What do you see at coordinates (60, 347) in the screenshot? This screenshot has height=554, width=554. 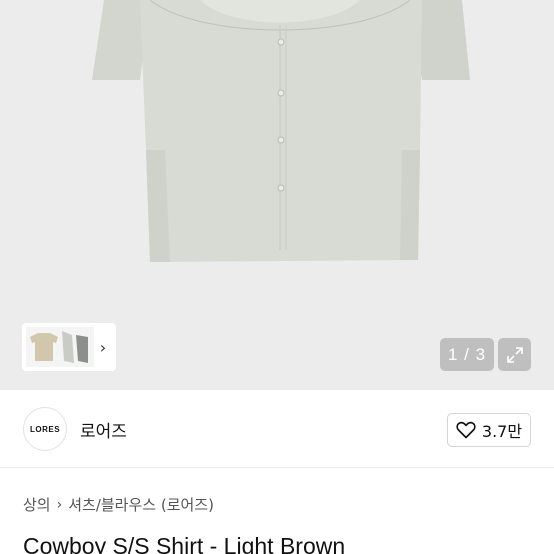 I see `thumbnail-image` at bounding box center [60, 347].